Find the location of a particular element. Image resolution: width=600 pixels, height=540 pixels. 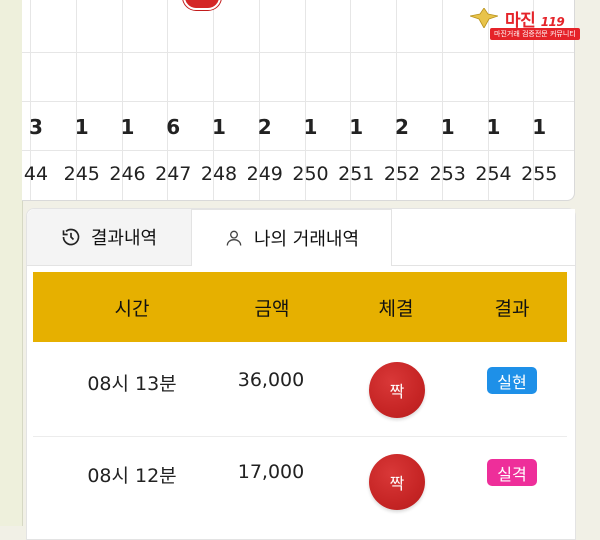

roadmap-count: 3 is located at coordinates (36, 127).